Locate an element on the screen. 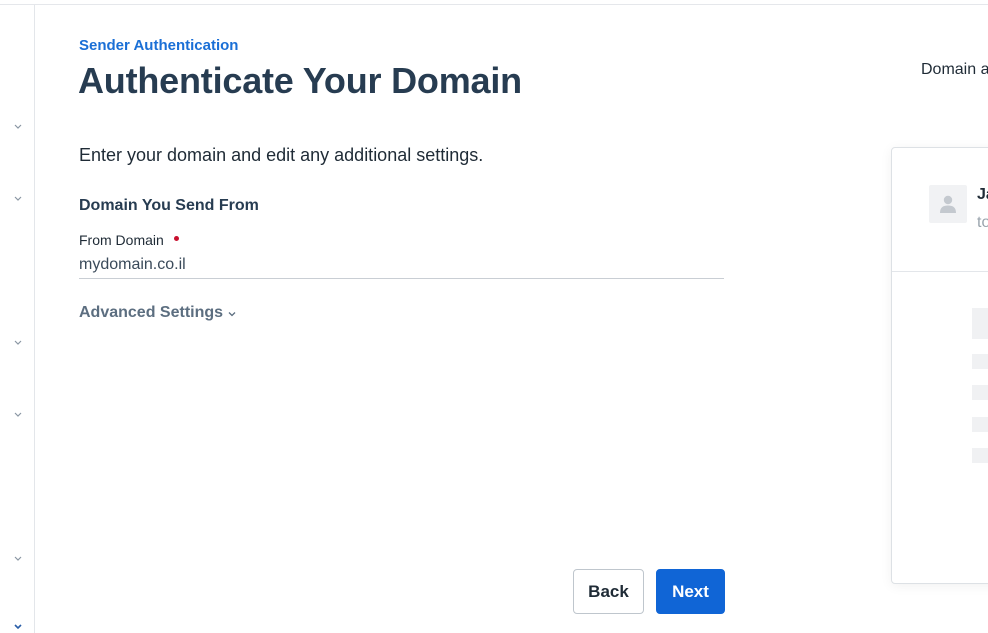 This screenshot has width=988, height=633. user-icon is located at coordinates (948, 204).